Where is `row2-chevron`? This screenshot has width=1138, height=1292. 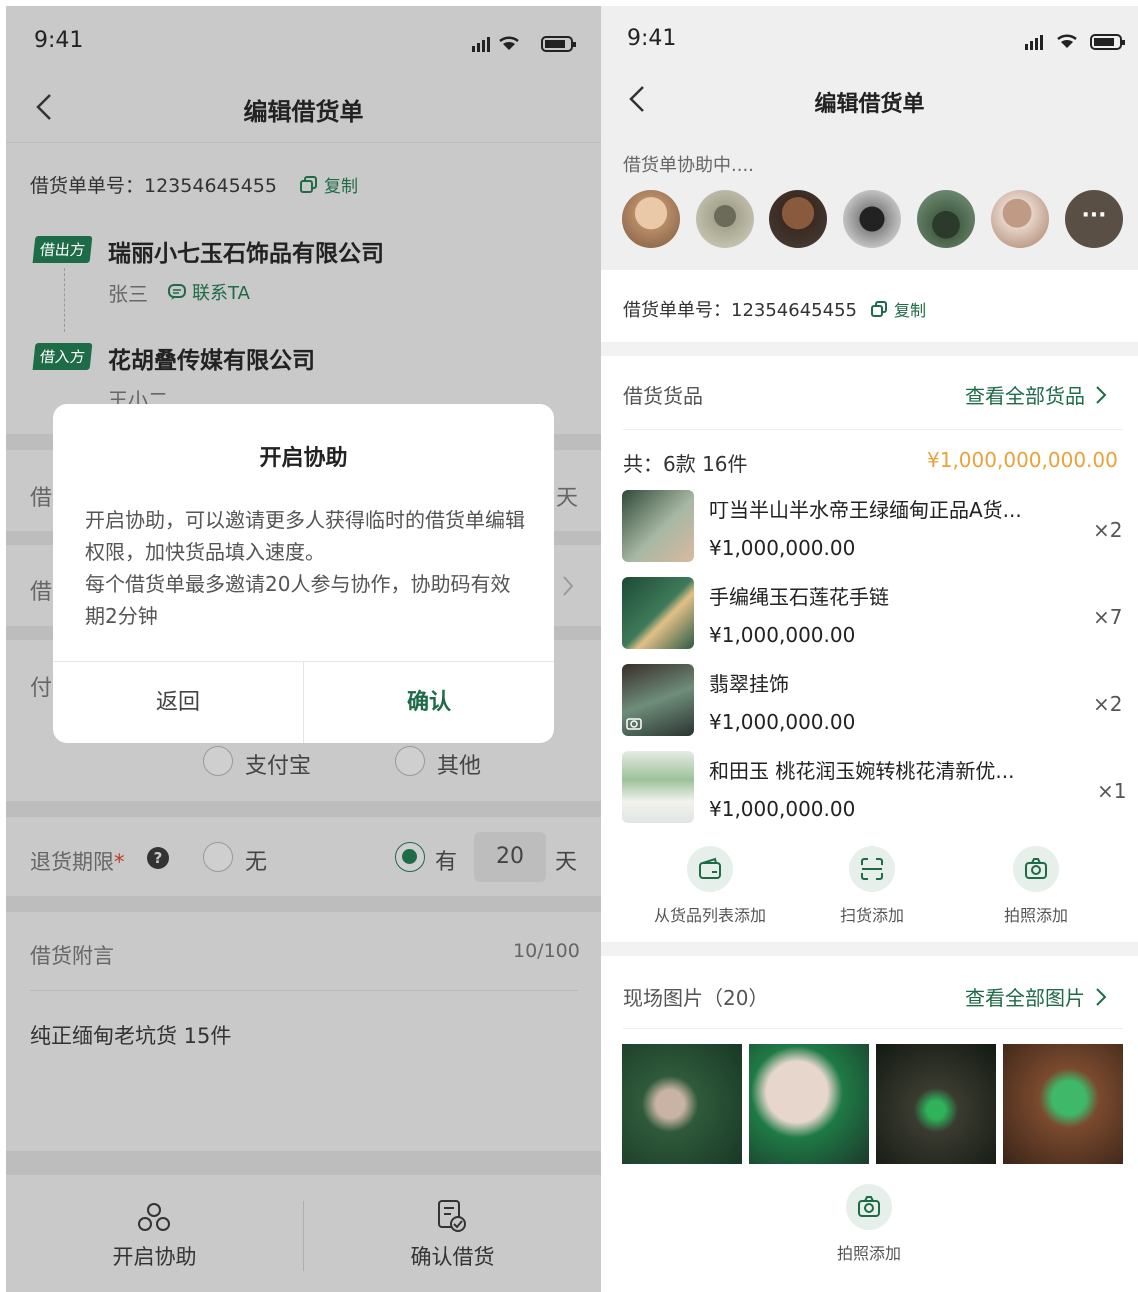 row2-chevron is located at coordinates (568, 588).